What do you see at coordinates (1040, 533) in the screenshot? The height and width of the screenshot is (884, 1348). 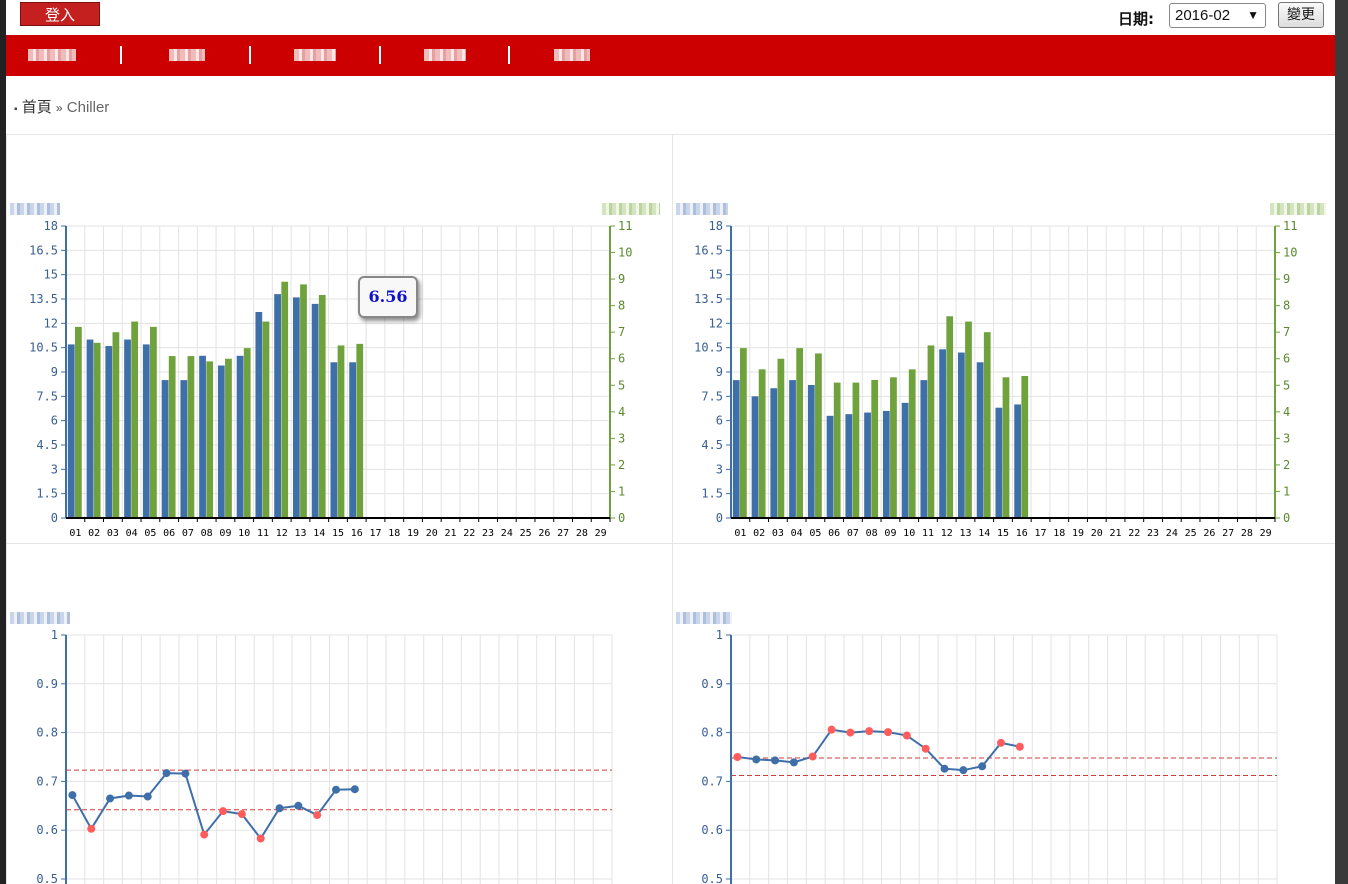 I see `chart2-x-tick-label: 17` at bounding box center [1040, 533].